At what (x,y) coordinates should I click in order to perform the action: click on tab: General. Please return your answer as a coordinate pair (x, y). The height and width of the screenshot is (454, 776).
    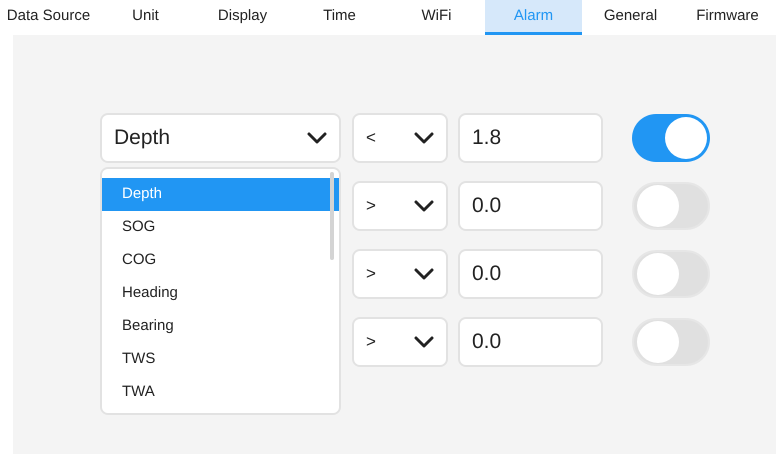
    Looking at the image, I should click on (630, 17).